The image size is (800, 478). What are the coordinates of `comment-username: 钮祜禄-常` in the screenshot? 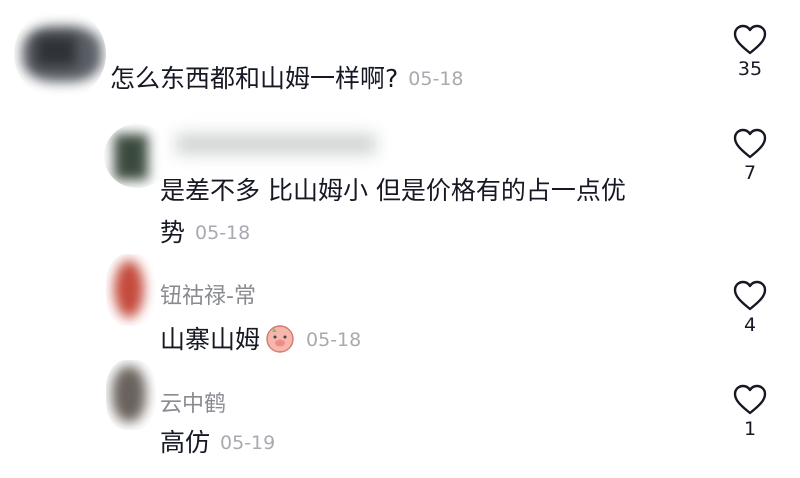 It's located at (208, 294).